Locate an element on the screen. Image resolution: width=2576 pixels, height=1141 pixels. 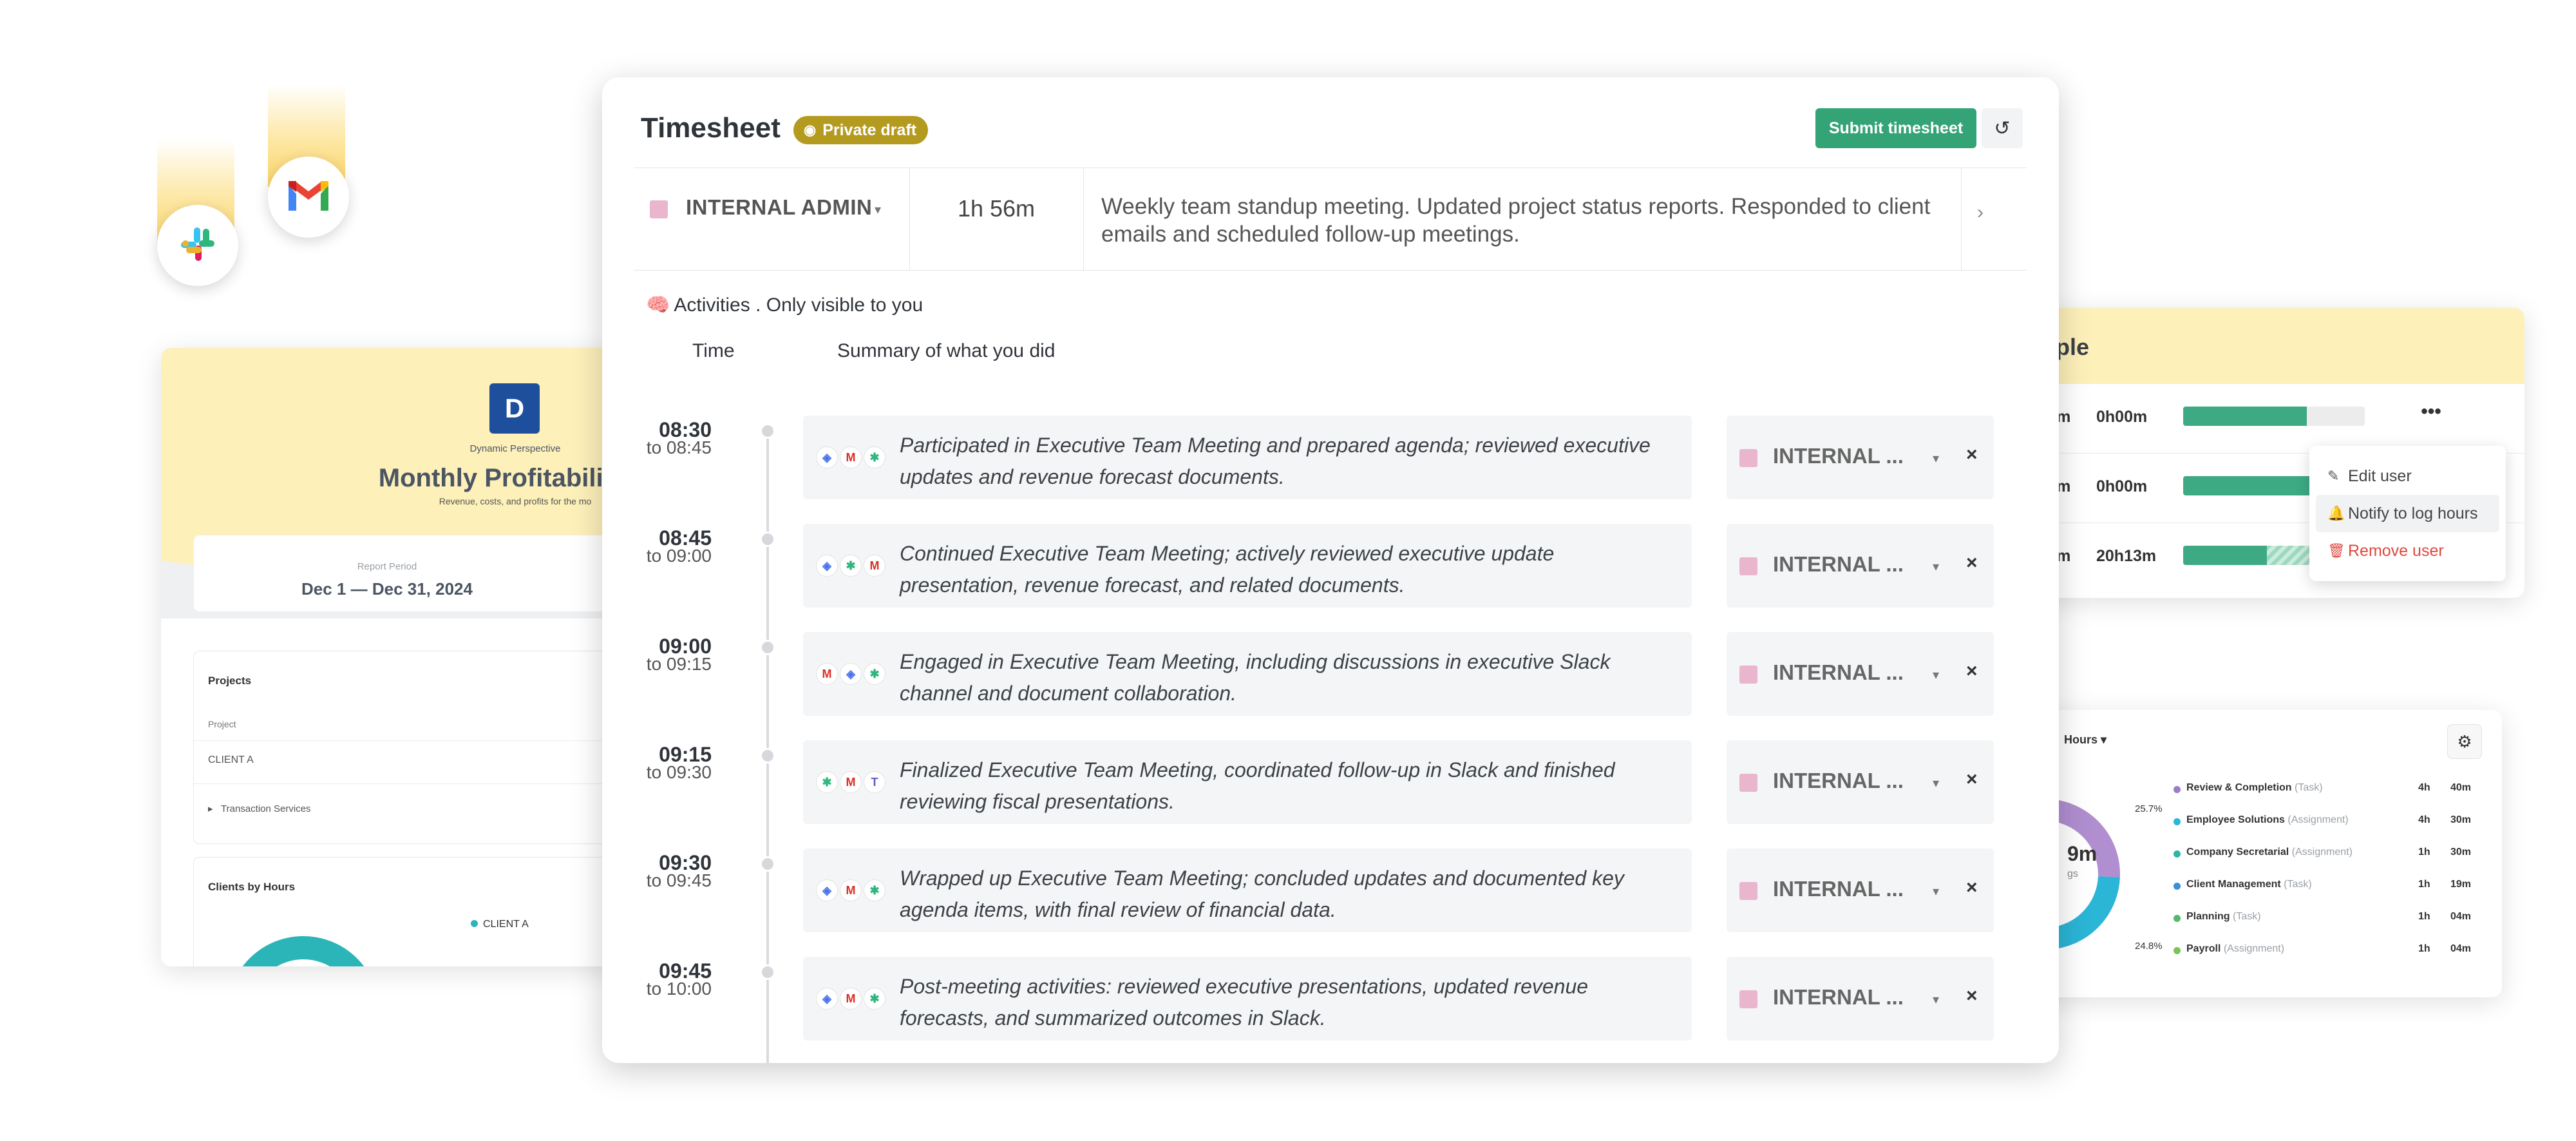
activity-end-time: to 08:45 is located at coordinates (679, 447).